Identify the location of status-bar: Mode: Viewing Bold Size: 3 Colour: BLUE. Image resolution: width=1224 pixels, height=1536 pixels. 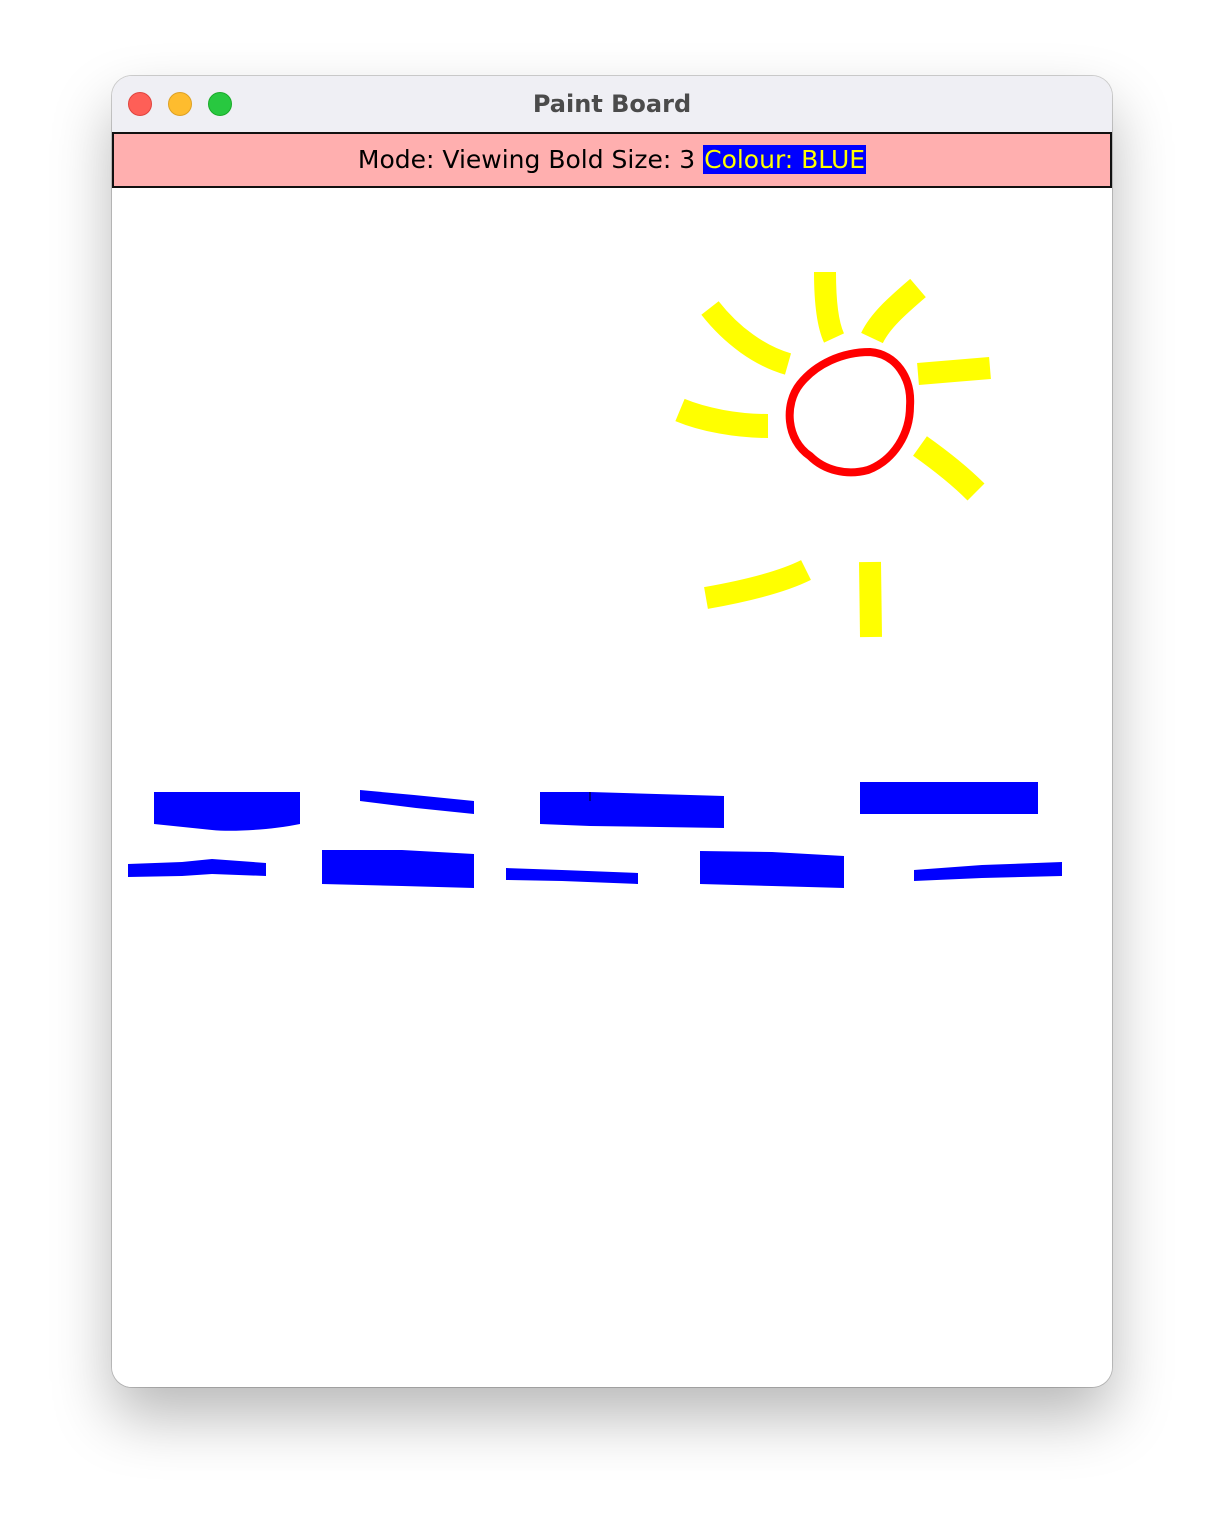
(612, 160).